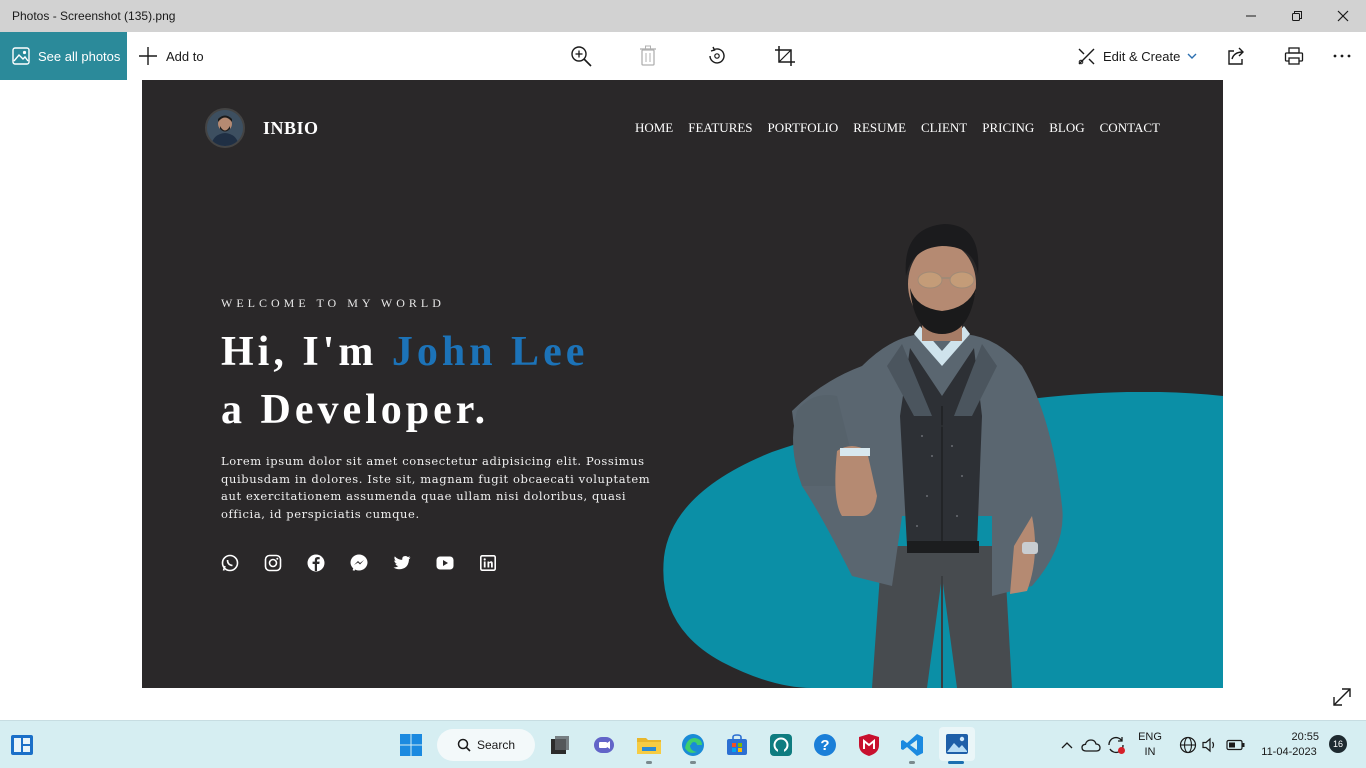 This screenshot has width=1366, height=768. I want to click on notification-badge: 16, so click(1338, 744).